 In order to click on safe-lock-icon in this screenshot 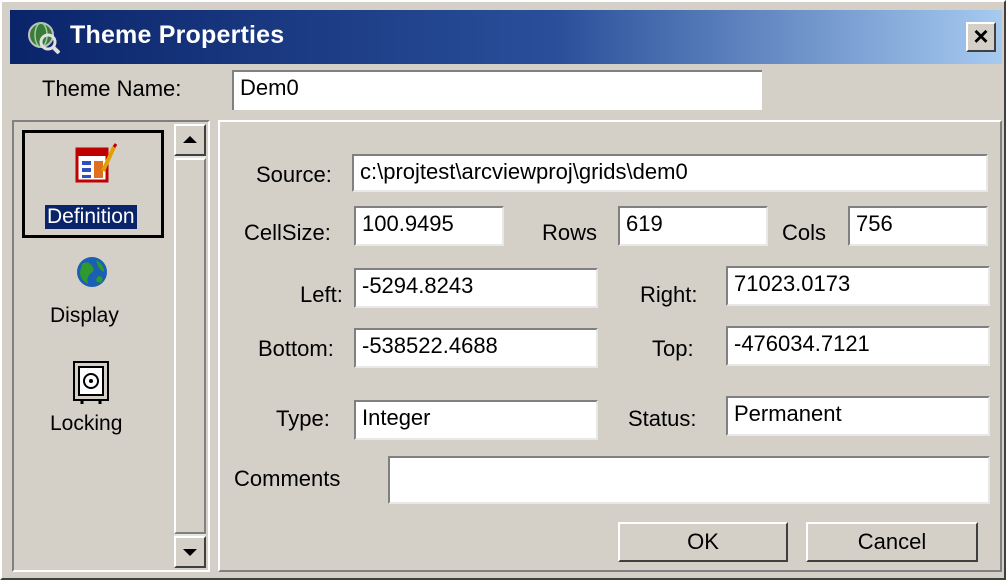, I will do `click(92, 382)`.